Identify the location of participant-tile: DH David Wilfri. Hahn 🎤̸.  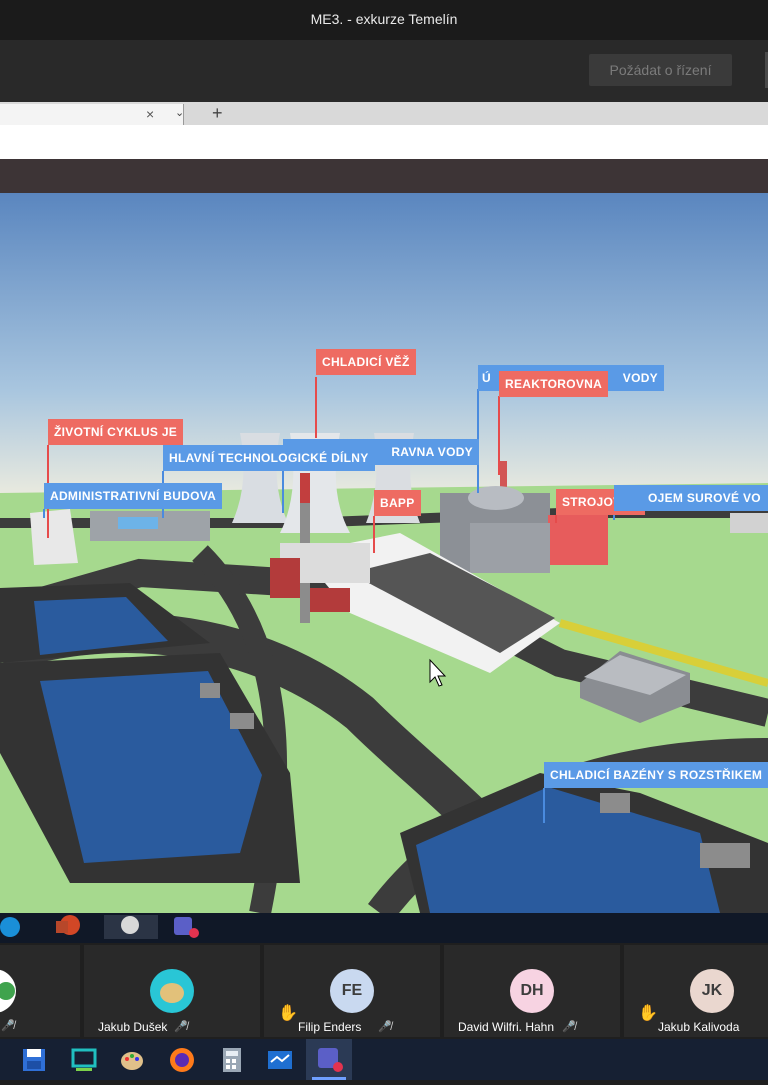
(532, 991).